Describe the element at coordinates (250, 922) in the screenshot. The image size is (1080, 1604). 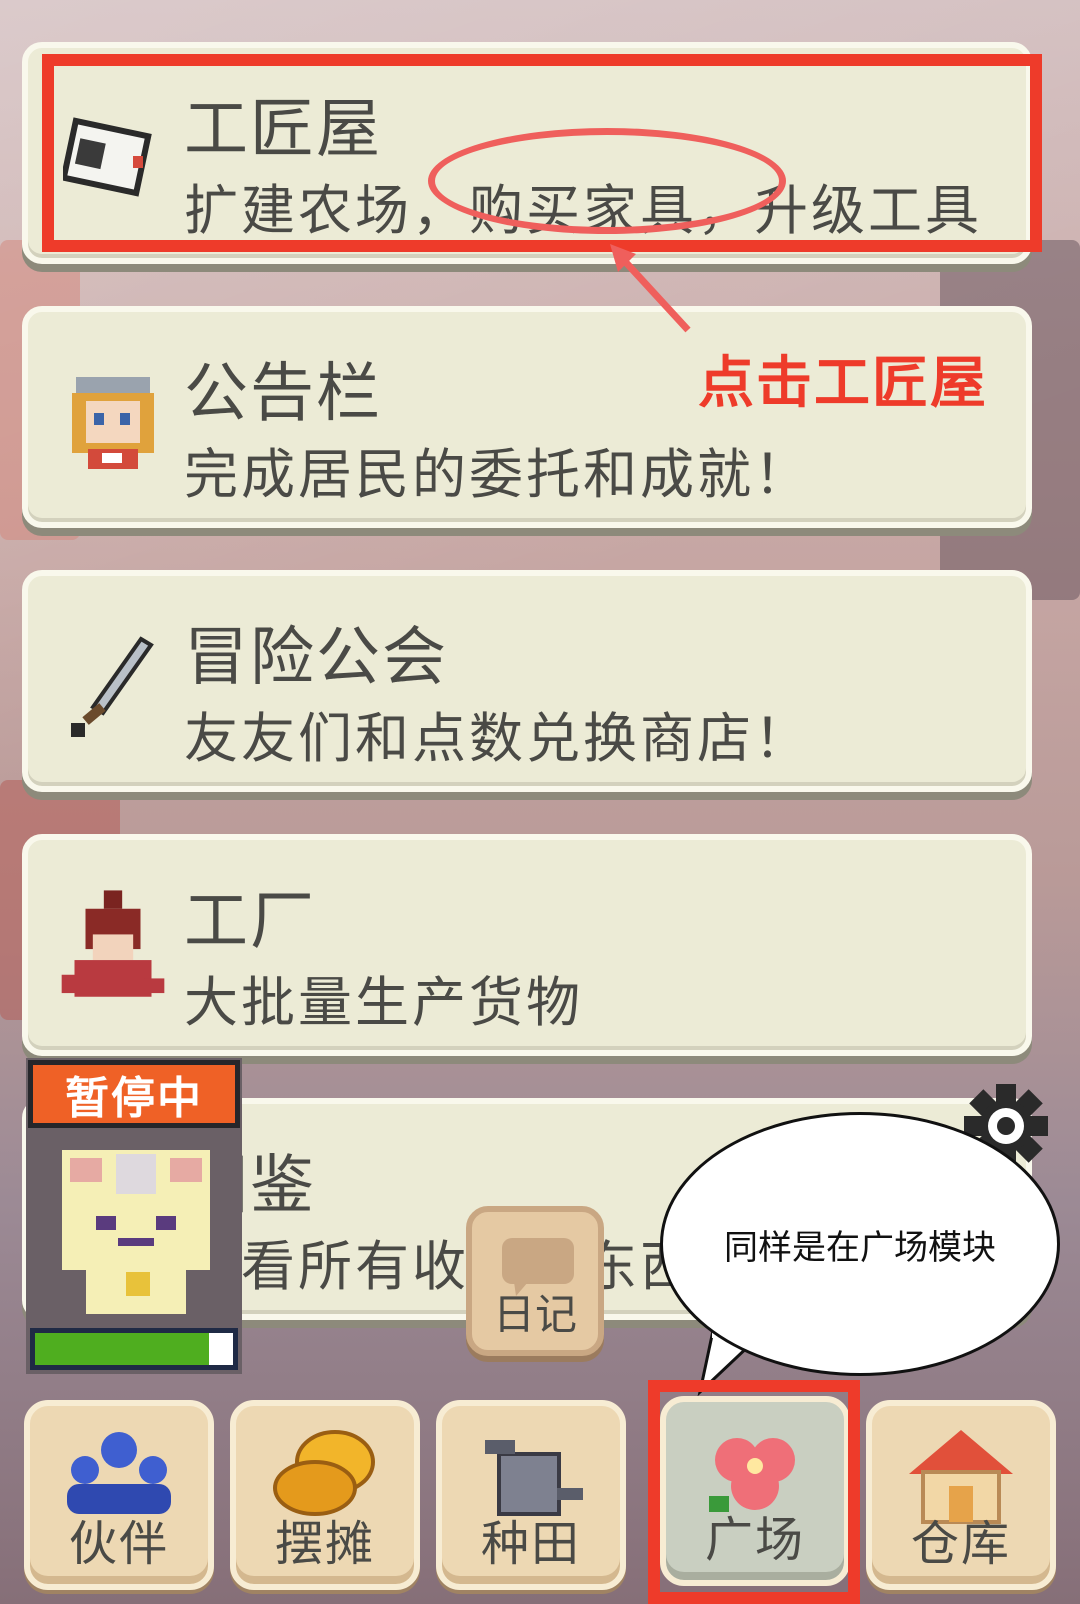
I see `card-title: 工厂` at that location.